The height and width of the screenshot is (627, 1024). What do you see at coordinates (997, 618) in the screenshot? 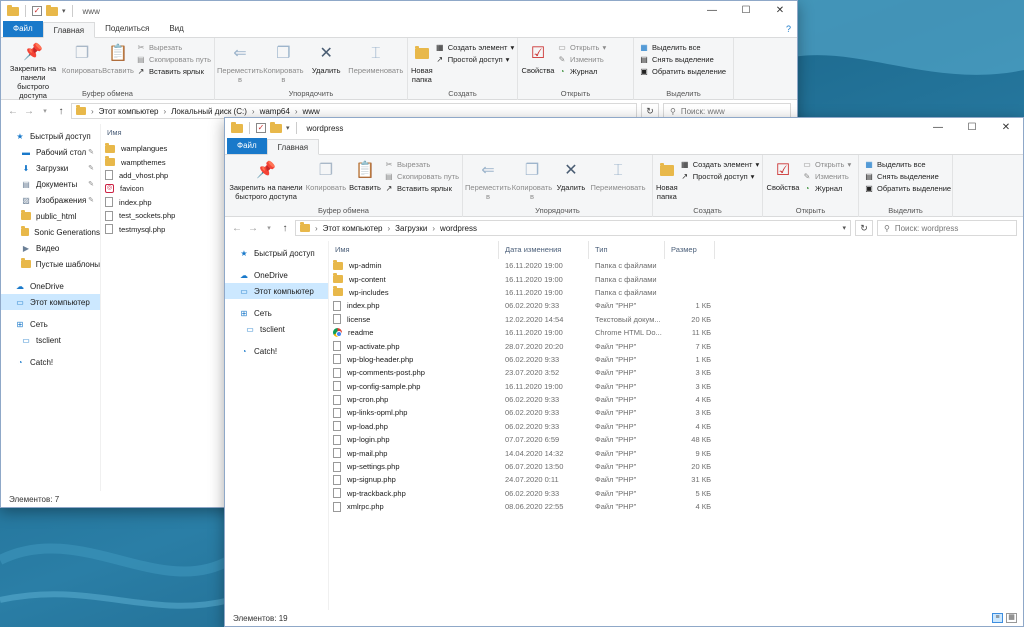
I see `details-view-icon: ≡` at bounding box center [997, 618].